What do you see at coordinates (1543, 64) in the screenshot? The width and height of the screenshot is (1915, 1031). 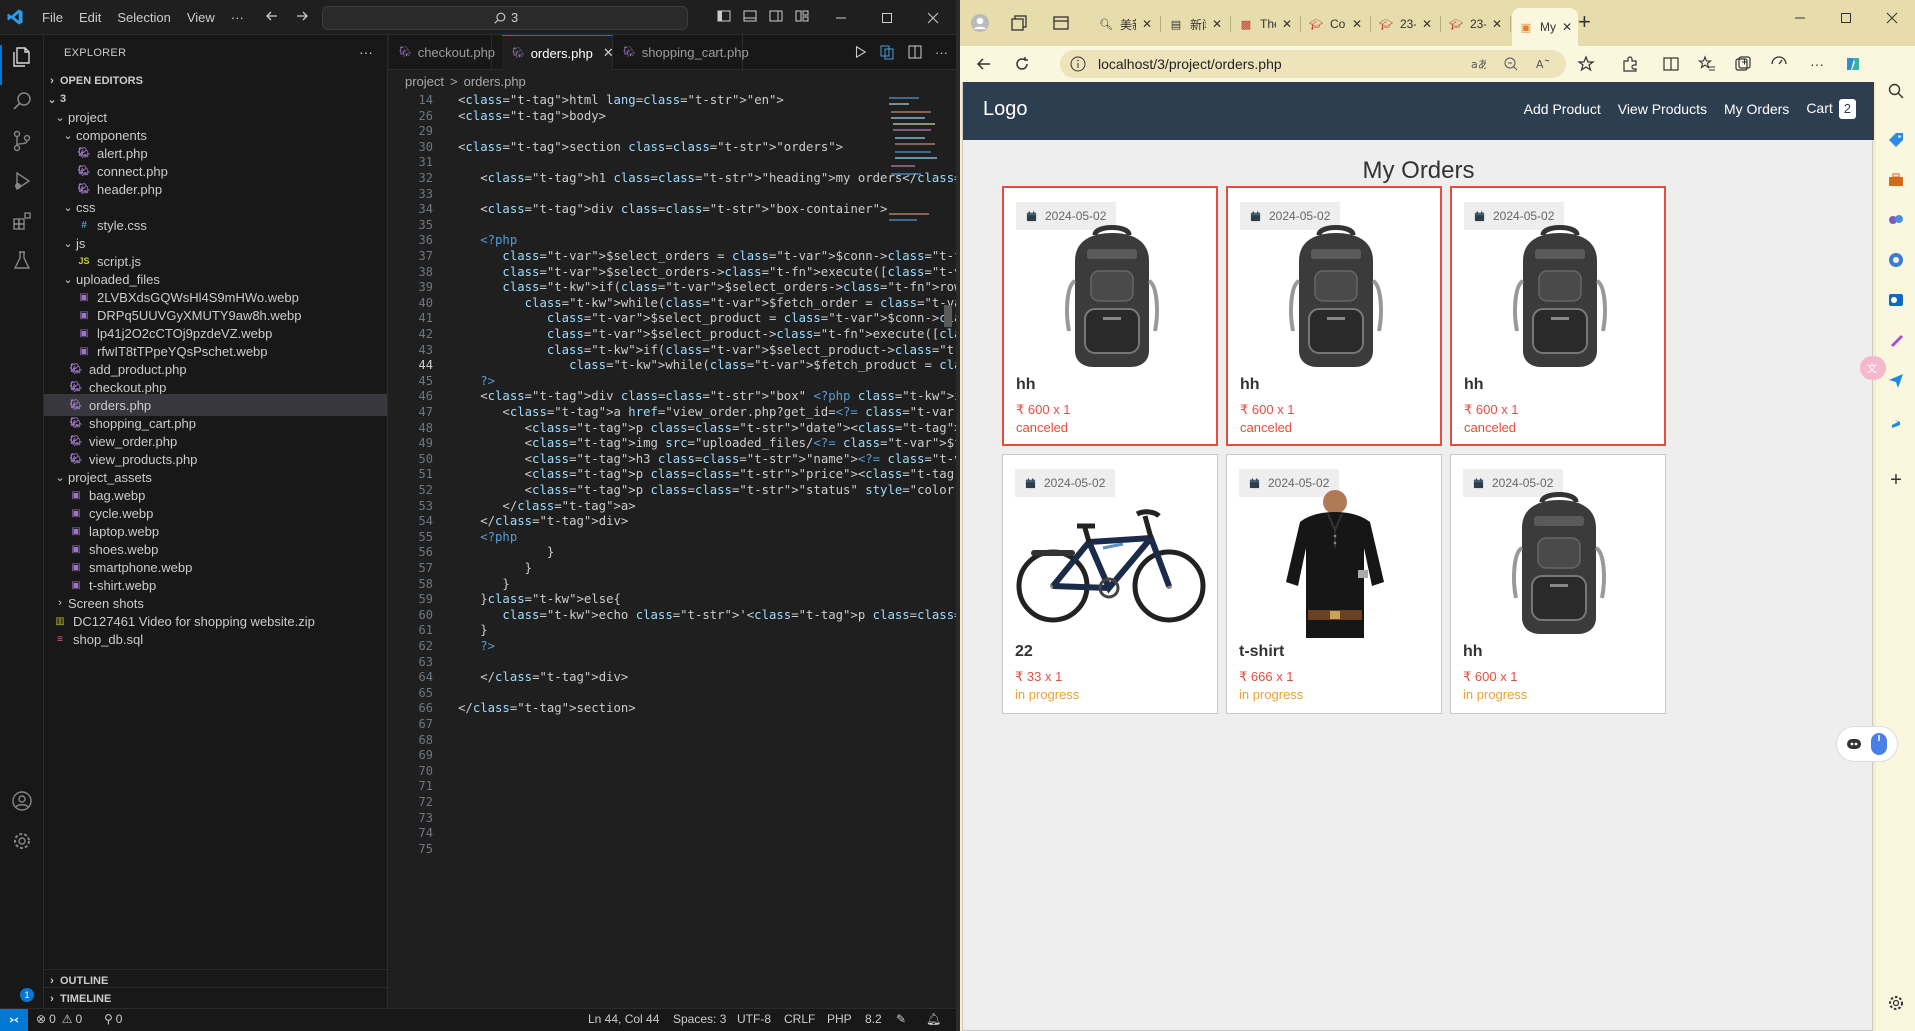 I see `immersive-reader-icon: A` at bounding box center [1543, 64].